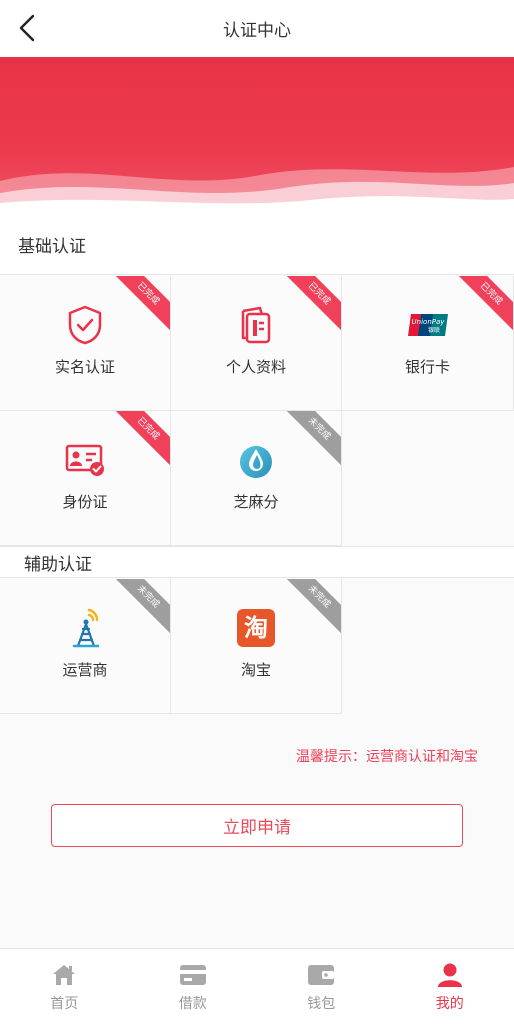 This screenshot has width=514, height=1024. Describe the element at coordinates (321, 1003) in the screenshot. I see `tab-label: 钱包` at that location.